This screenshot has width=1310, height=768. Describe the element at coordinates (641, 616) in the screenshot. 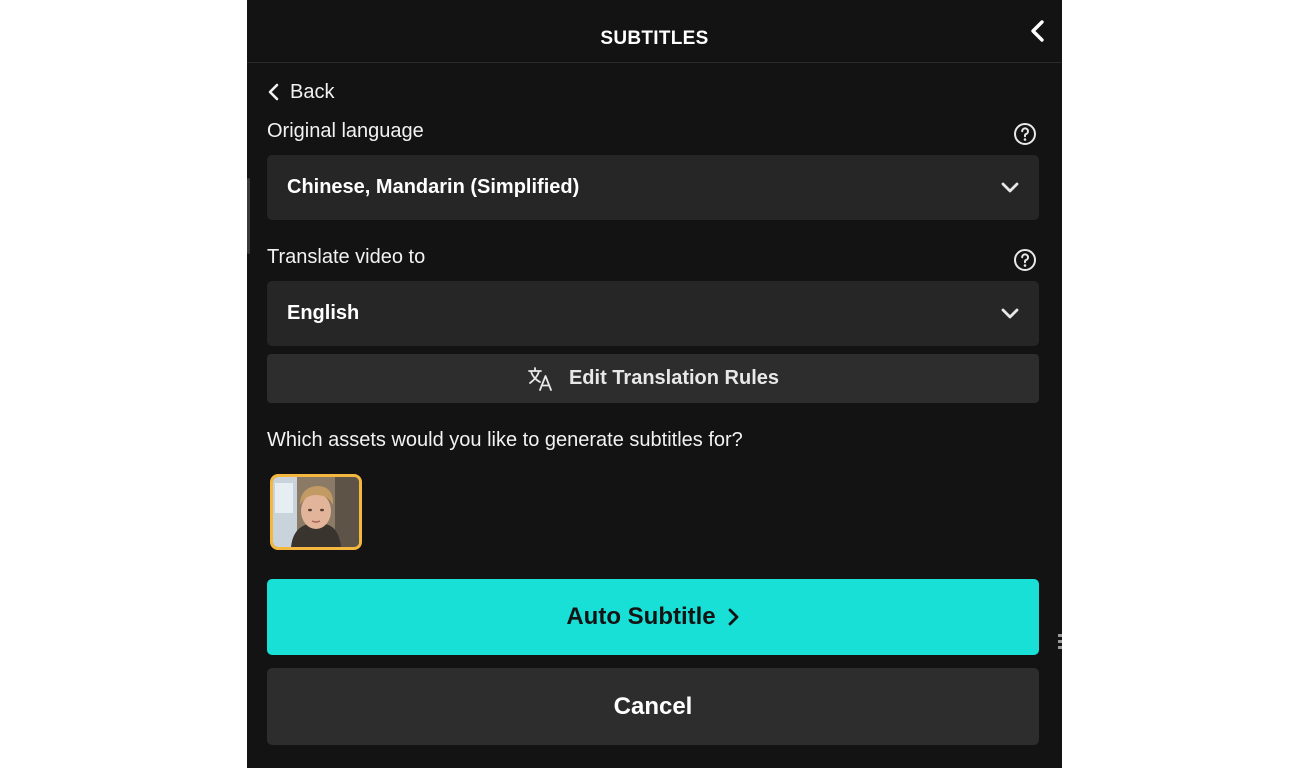

I see `auto-subtitle-label: Auto Subtitle` at that location.